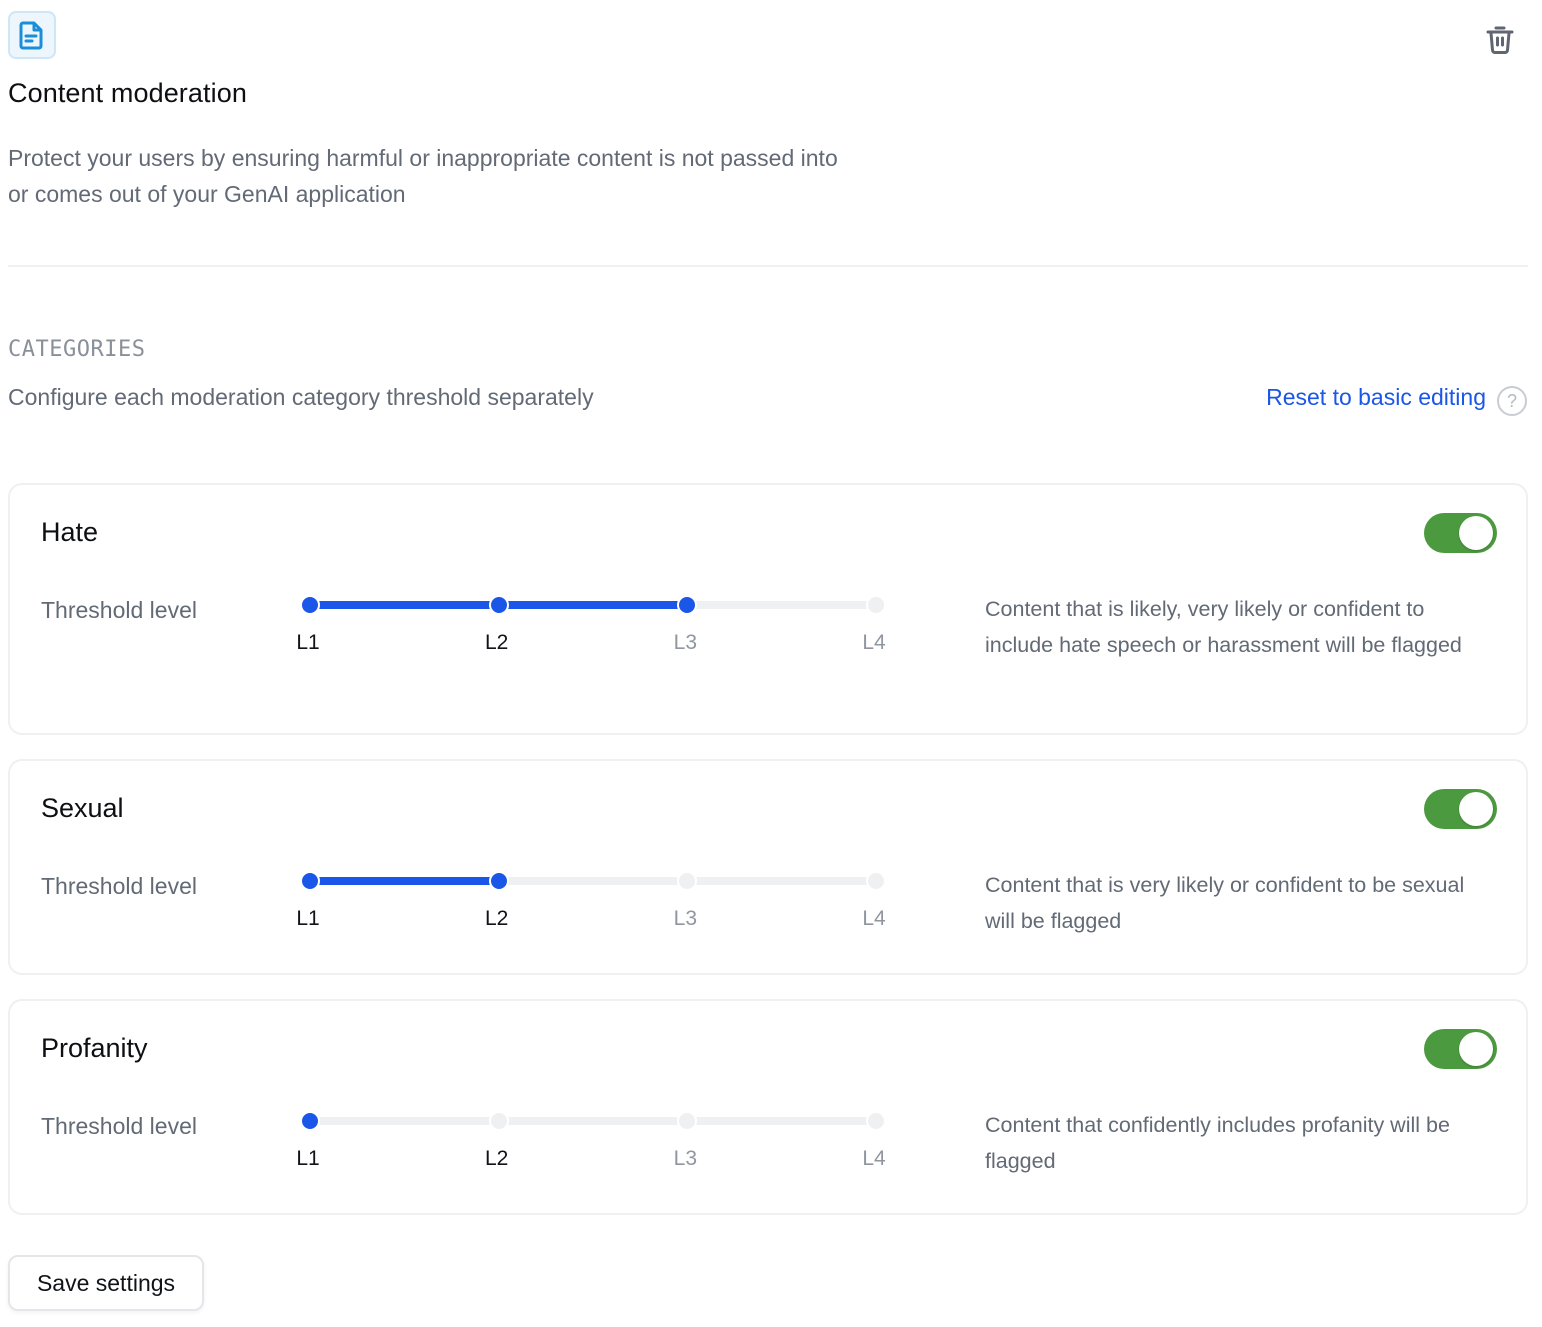  I want to click on trash-icon, so click(1500, 40).